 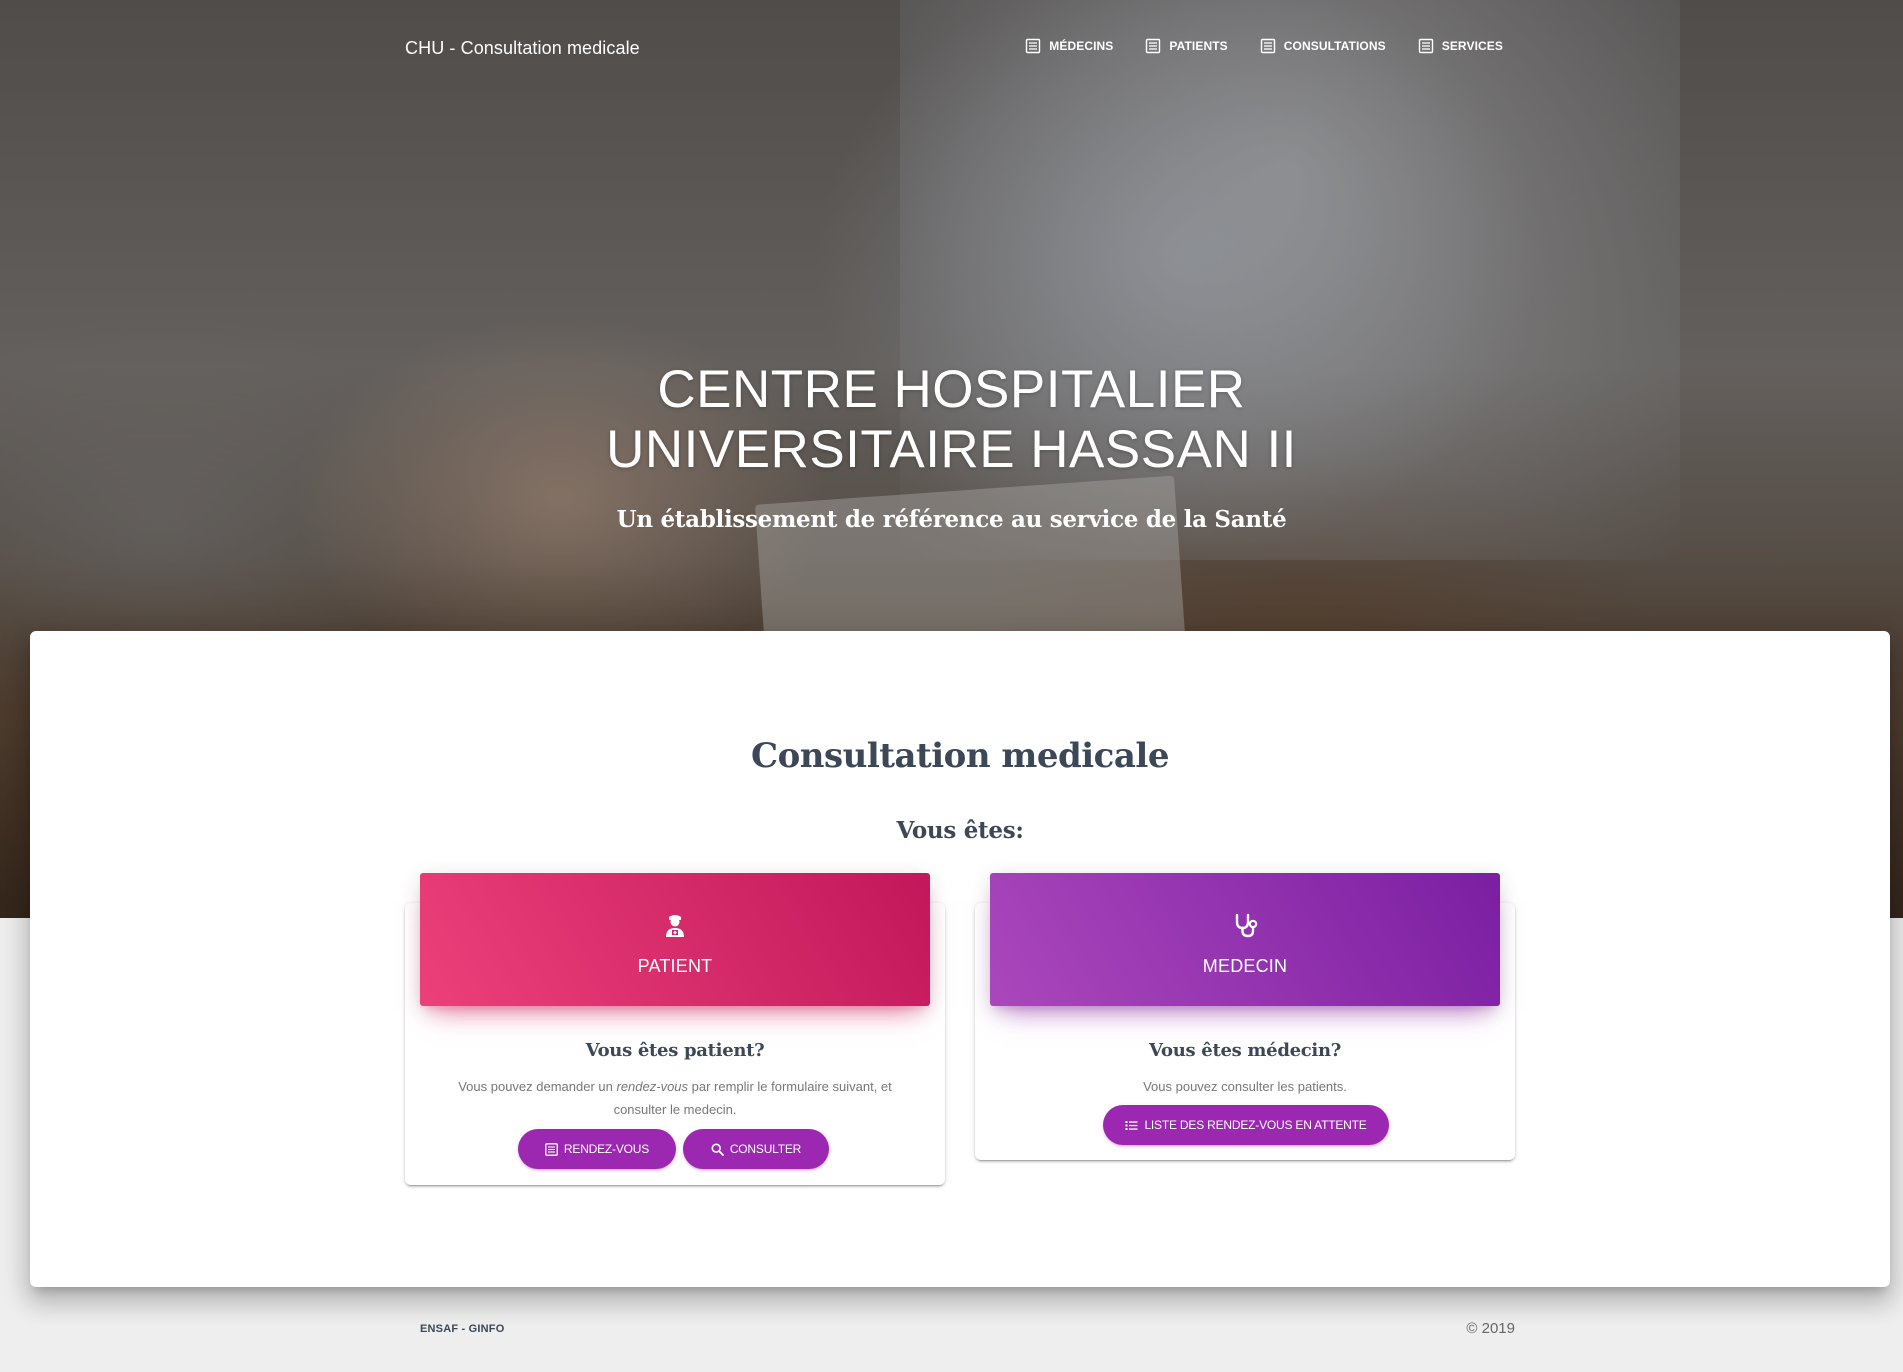 I want to click on nav-item-label: PATIENTS, so click(x=1198, y=46).